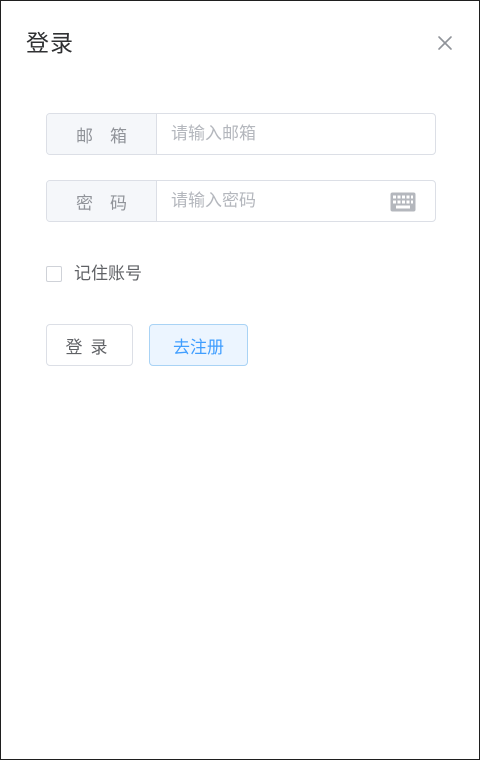 The image size is (480, 760). Describe the element at coordinates (54, 274) in the screenshot. I see `remember-checkbox` at that location.